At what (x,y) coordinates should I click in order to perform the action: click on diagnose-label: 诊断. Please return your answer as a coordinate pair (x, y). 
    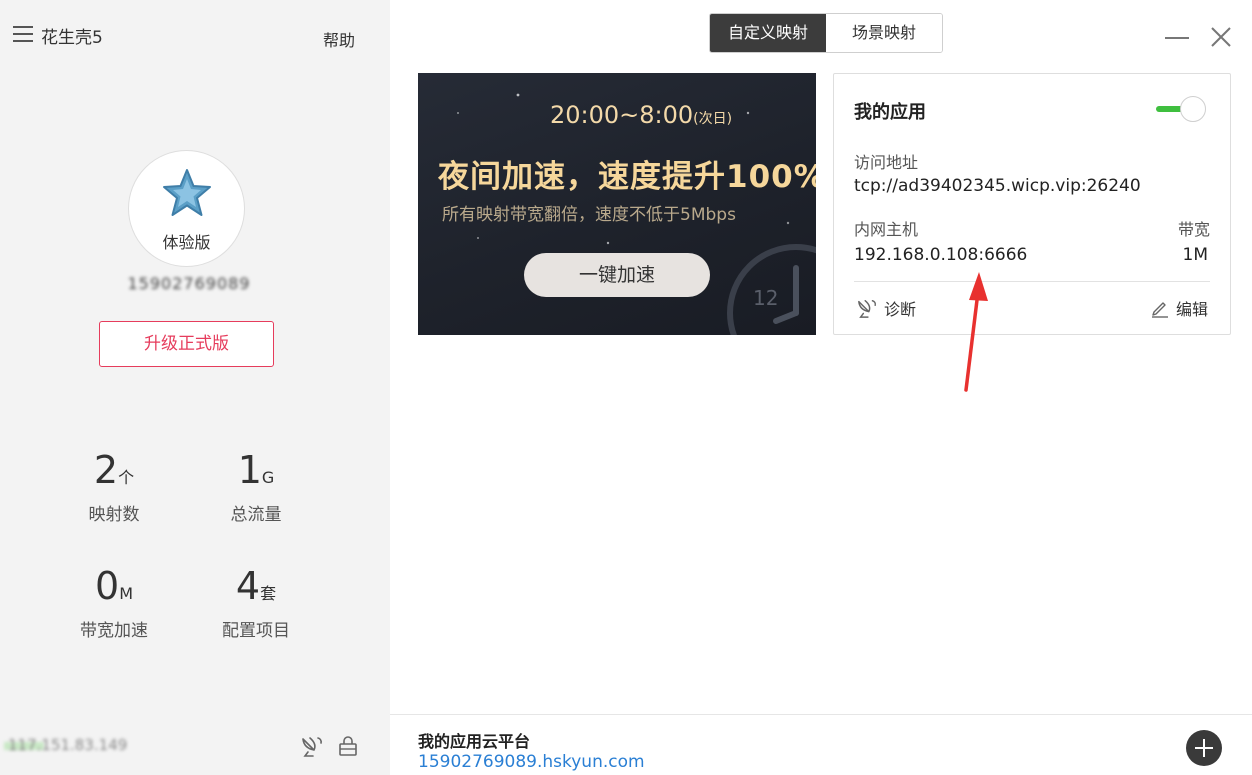
    Looking at the image, I should click on (900, 309).